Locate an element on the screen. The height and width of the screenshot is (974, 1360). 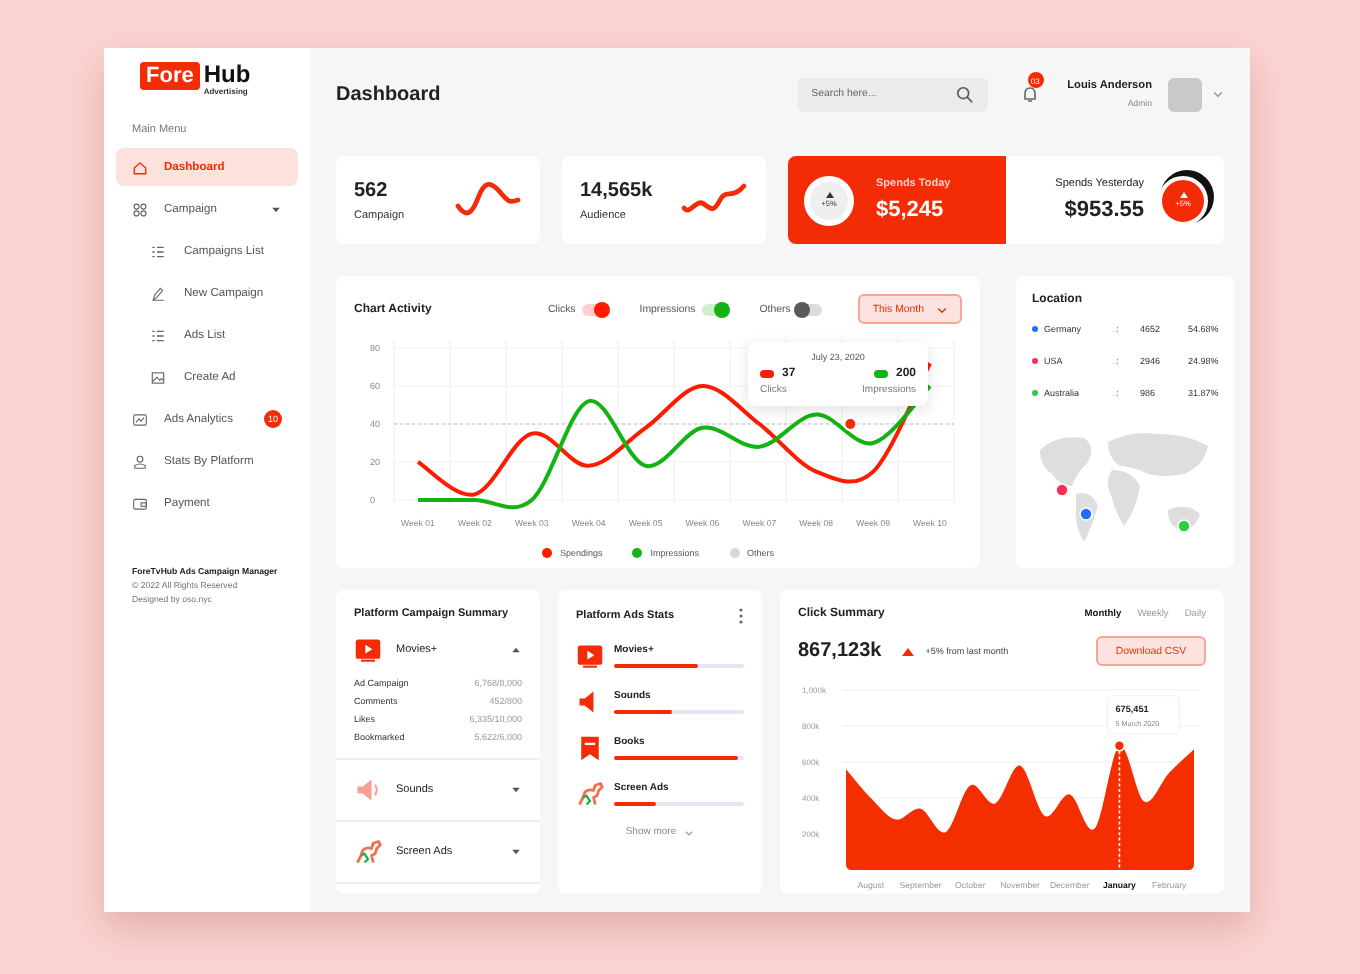
data-point-marker is located at coordinates (850, 424).